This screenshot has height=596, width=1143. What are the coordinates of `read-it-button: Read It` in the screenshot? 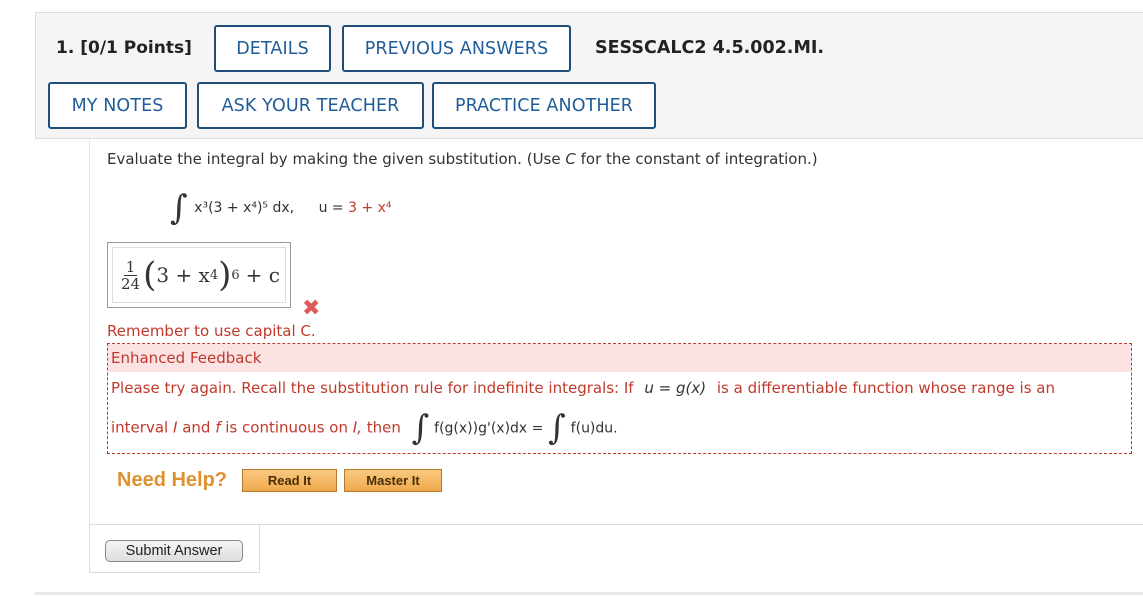 It's located at (289, 480).